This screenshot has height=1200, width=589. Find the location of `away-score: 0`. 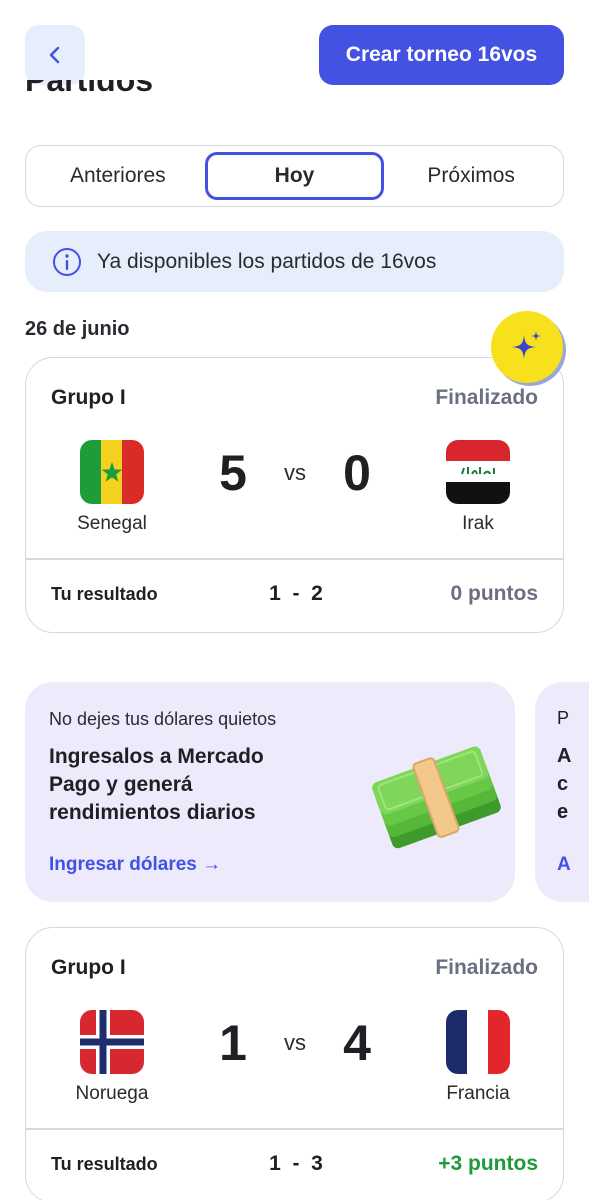

away-score: 0 is located at coordinates (357, 473).